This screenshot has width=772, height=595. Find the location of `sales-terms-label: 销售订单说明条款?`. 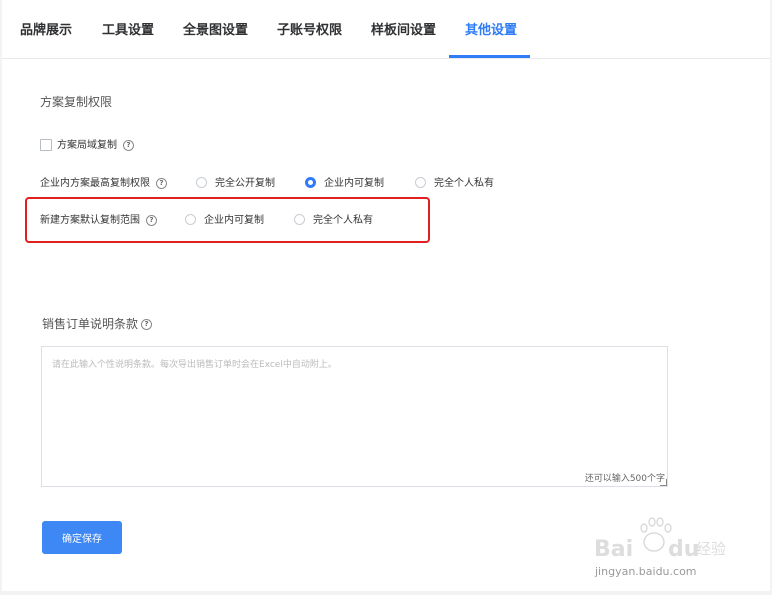

sales-terms-label: 销售订单说明条款? is located at coordinates (97, 323).